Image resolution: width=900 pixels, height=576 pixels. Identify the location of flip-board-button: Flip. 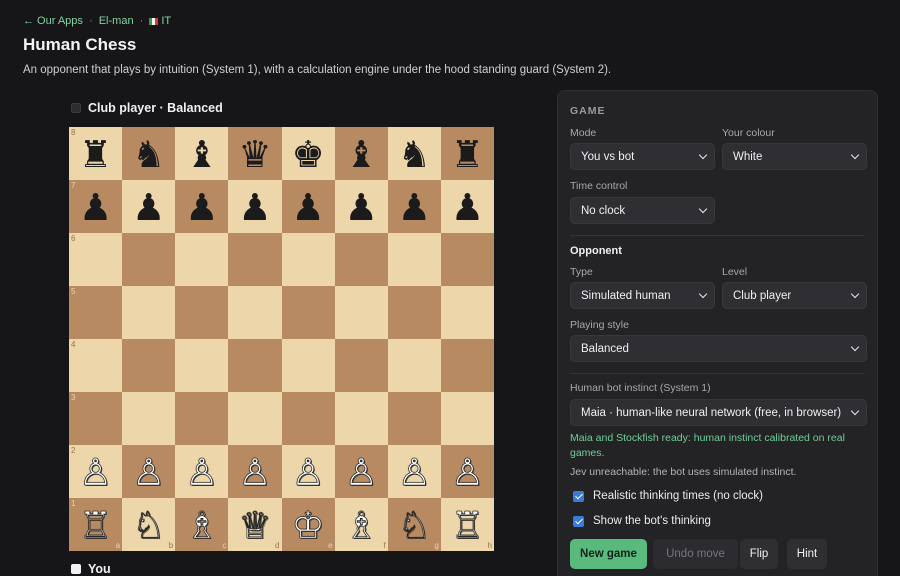
(759, 554).